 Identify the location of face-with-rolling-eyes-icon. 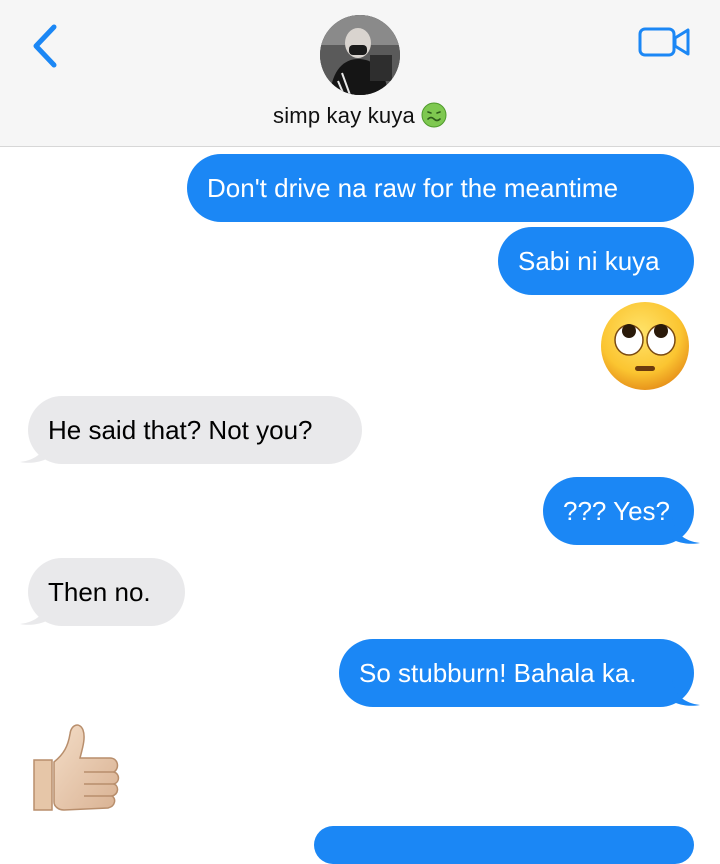
(645, 346).